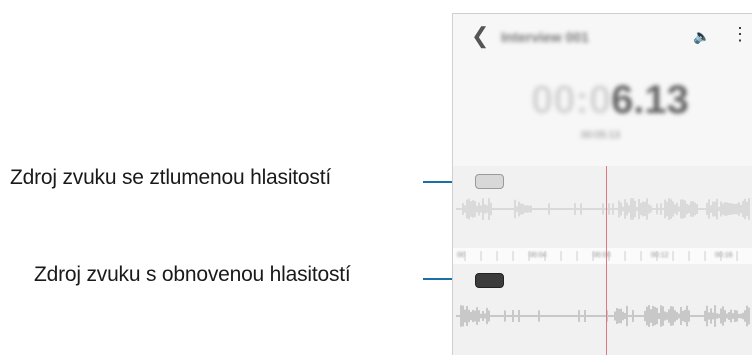 The width and height of the screenshot is (752, 355). What do you see at coordinates (192, 274) in the screenshot?
I see `restored-source-callout: Zdroj zvuku s obnovenou hlasitostí` at bounding box center [192, 274].